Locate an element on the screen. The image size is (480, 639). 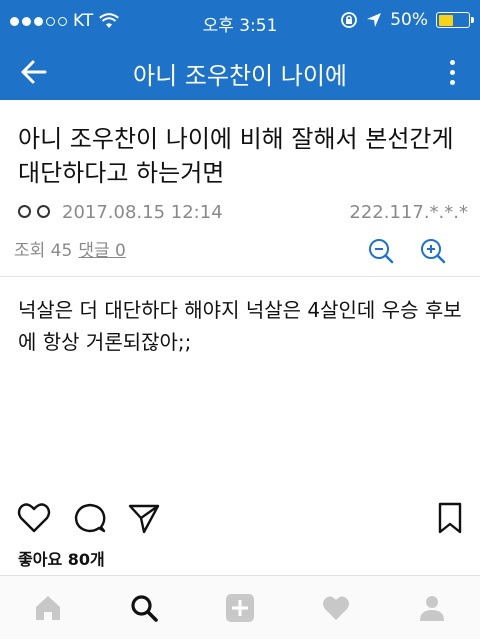
home-icon is located at coordinates (48, 608).